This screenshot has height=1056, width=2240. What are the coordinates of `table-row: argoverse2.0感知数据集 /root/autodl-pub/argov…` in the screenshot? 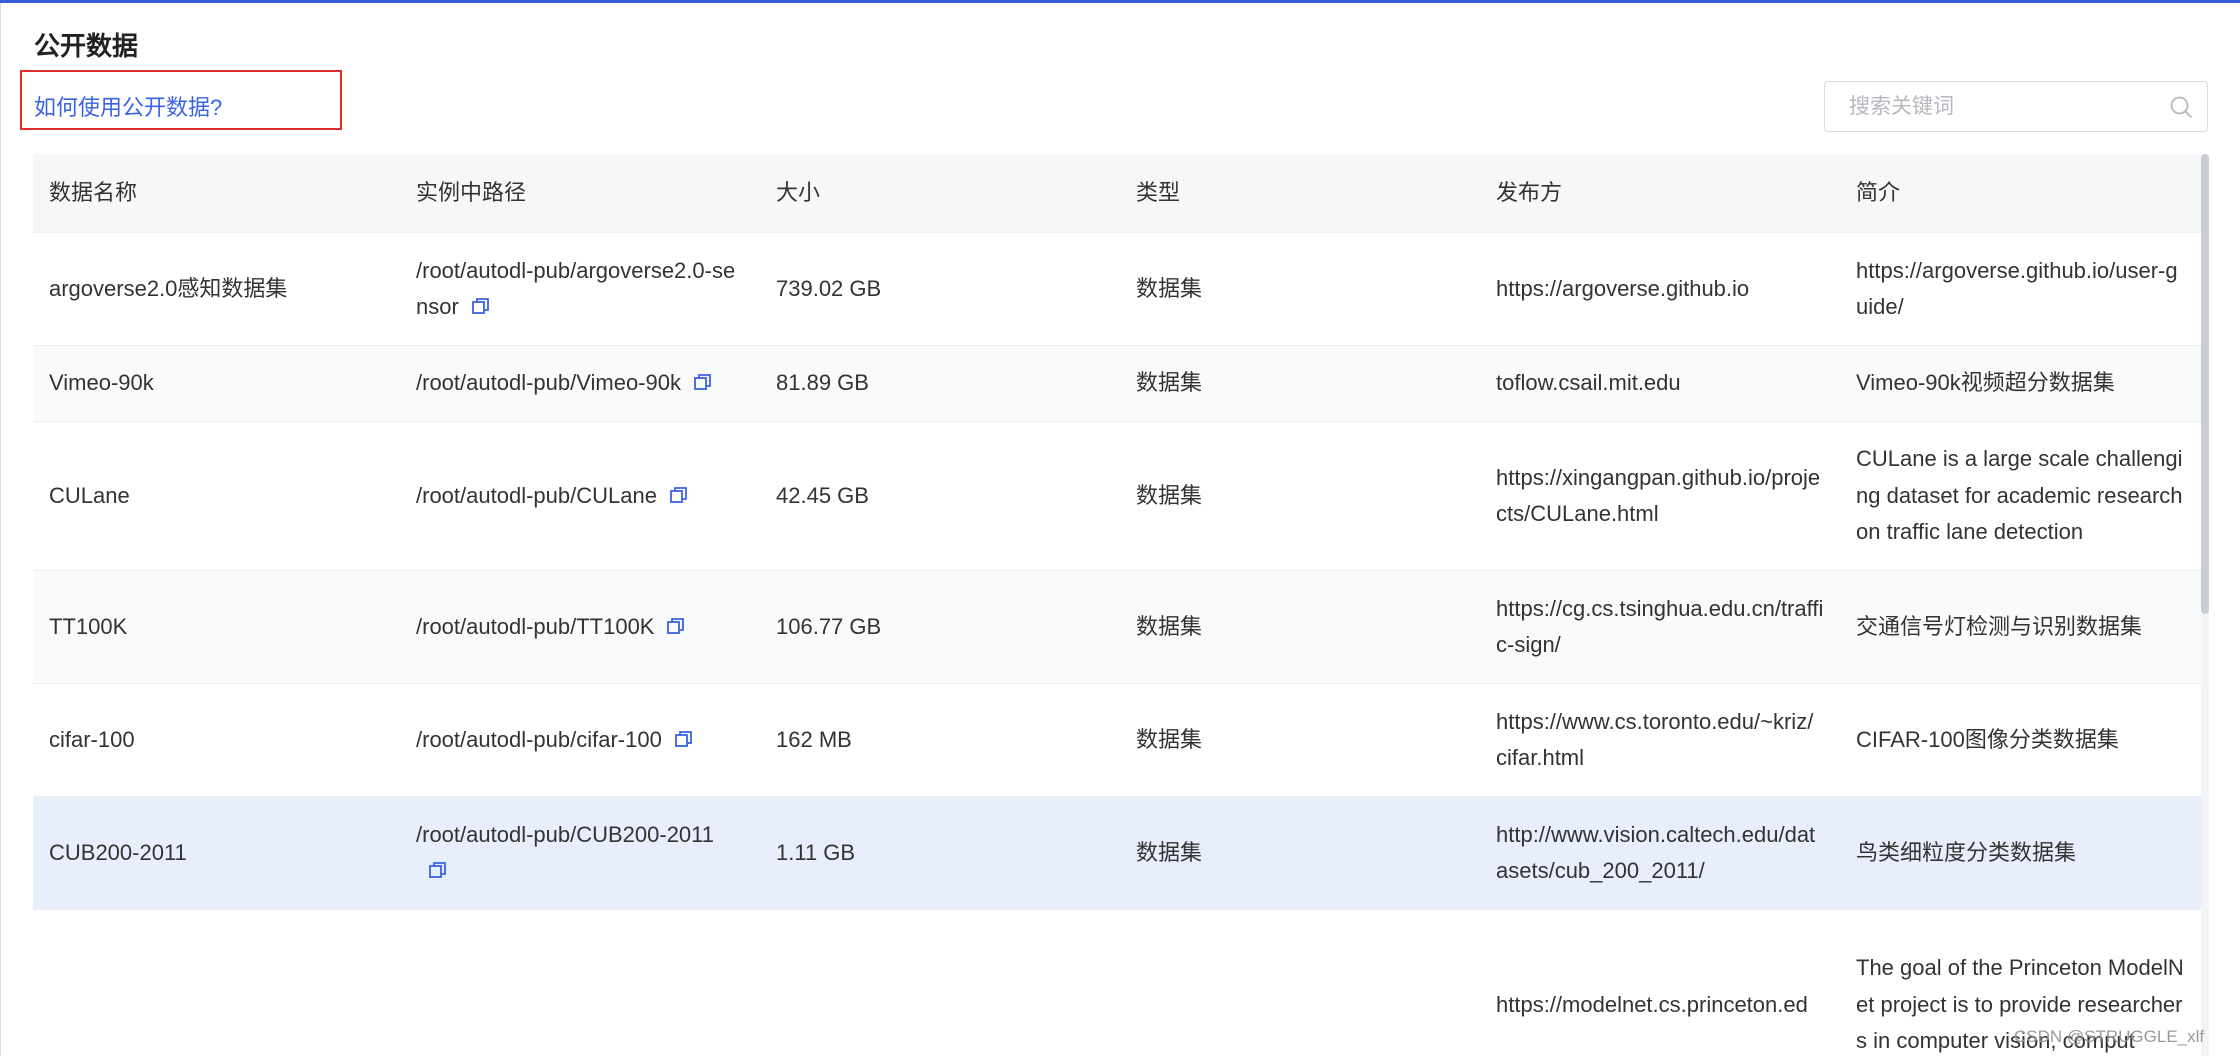 It's located at (1117, 289).